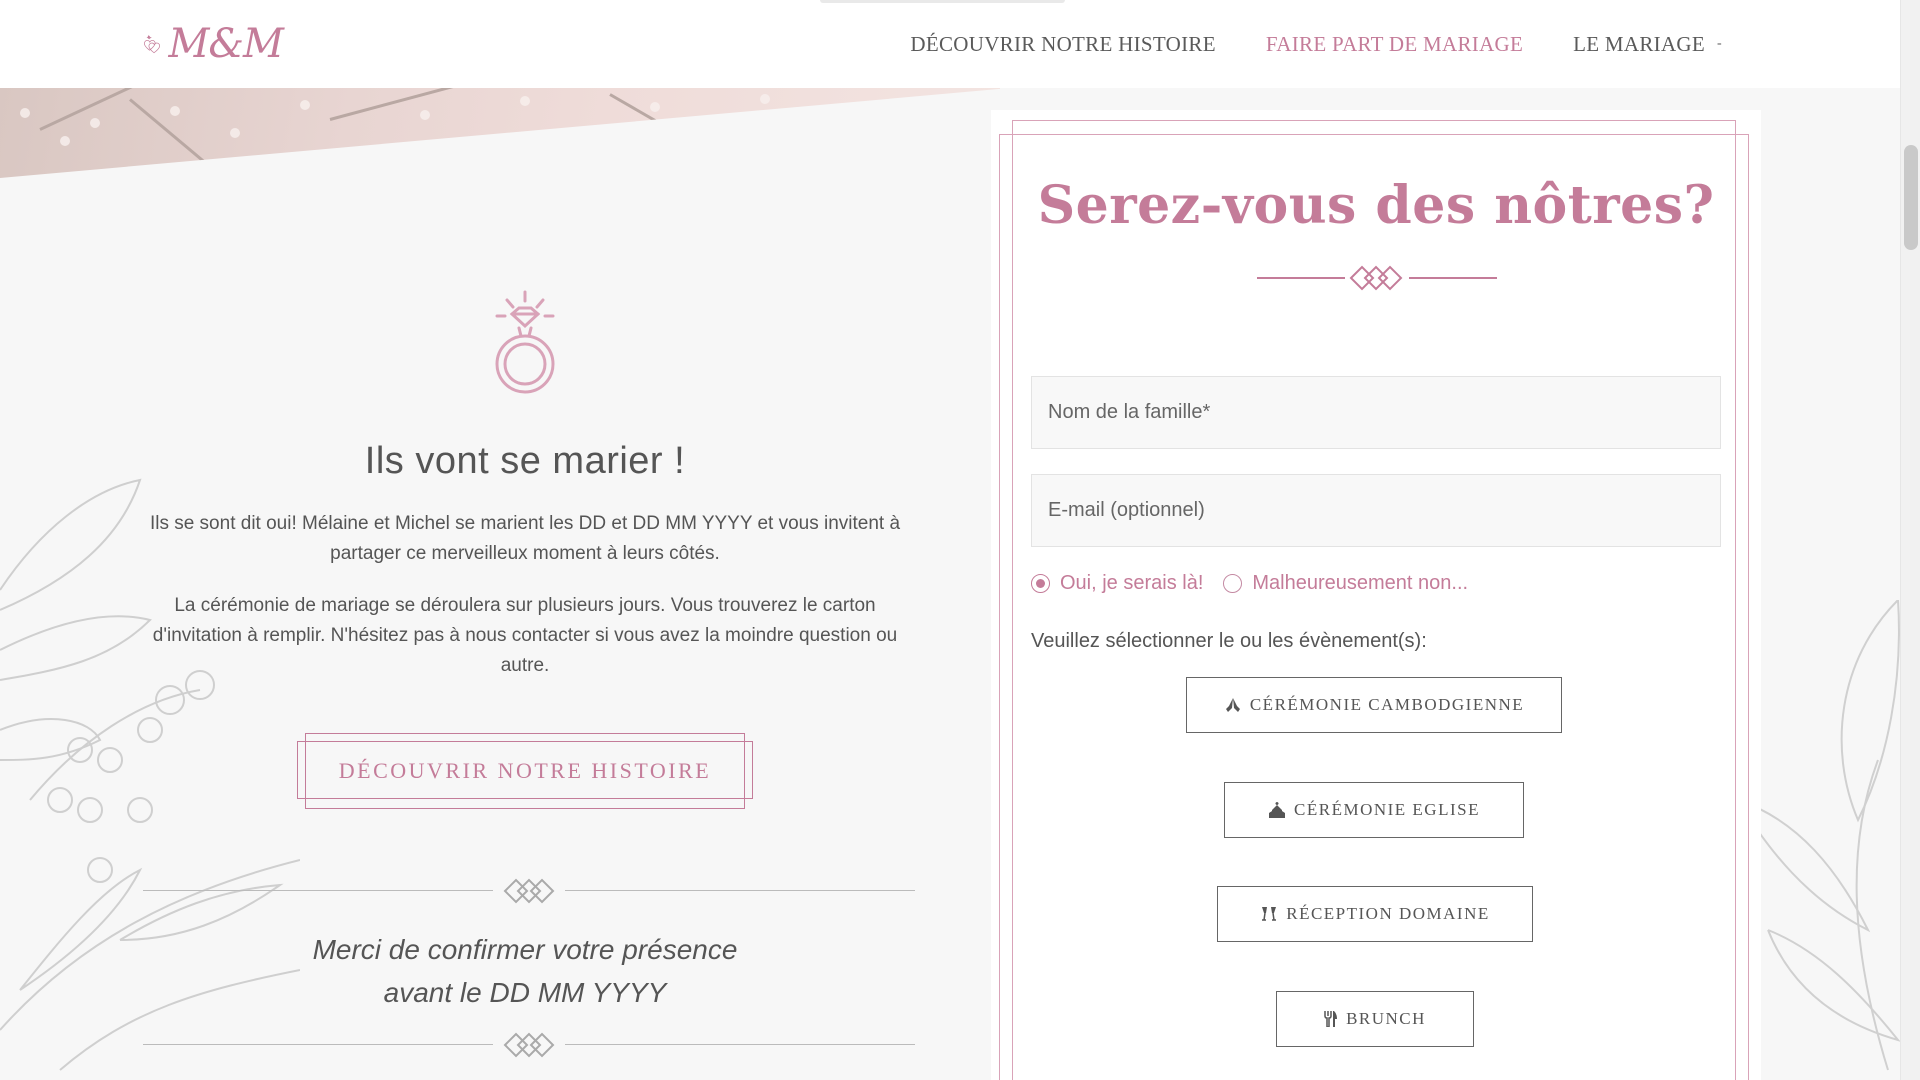 This screenshot has height=1080, width=1920. I want to click on event-label: RÉCEPTION DOMAINE, so click(1388, 913).